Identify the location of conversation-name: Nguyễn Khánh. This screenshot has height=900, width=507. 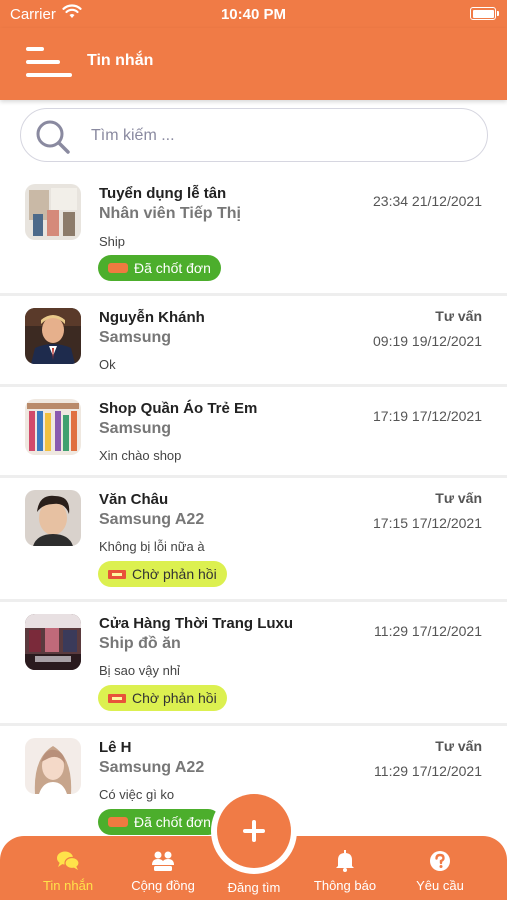
(152, 317).